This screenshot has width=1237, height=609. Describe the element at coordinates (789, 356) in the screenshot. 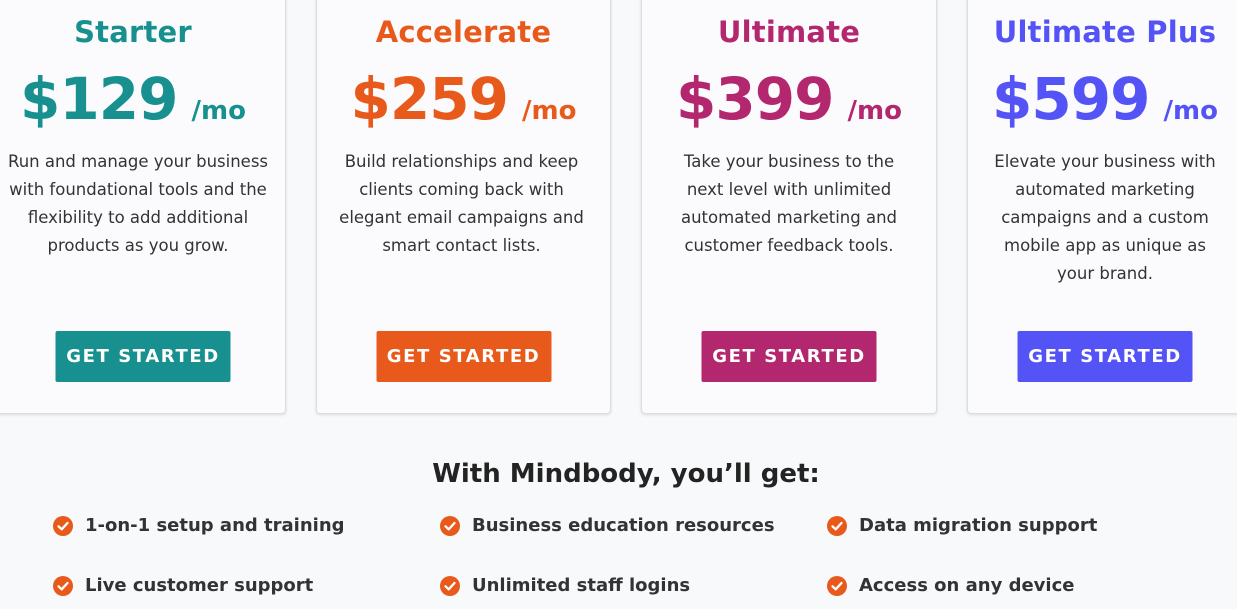

I see `get-started-button-ultimate: GET STARTED` at that location.